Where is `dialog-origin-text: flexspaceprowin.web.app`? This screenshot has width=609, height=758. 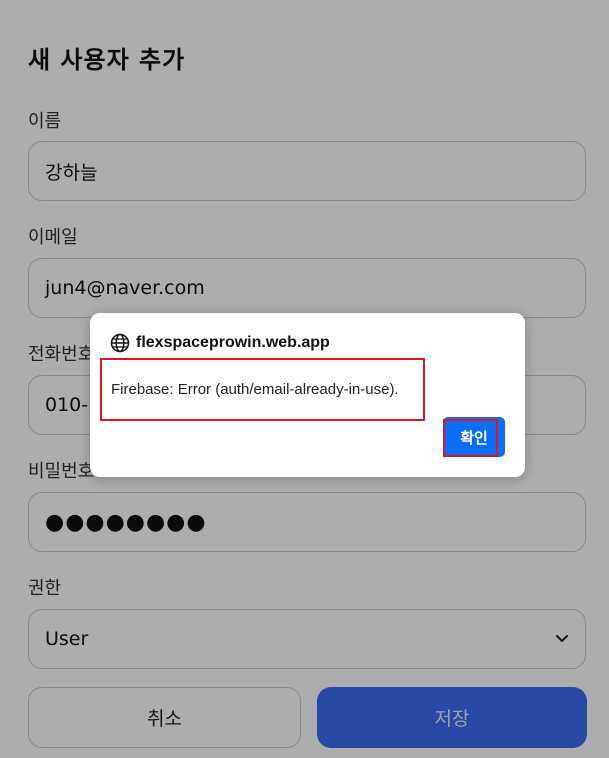 dialog-origin-text: flexspaceprowin.web.app is located at coordinates (233, 342).